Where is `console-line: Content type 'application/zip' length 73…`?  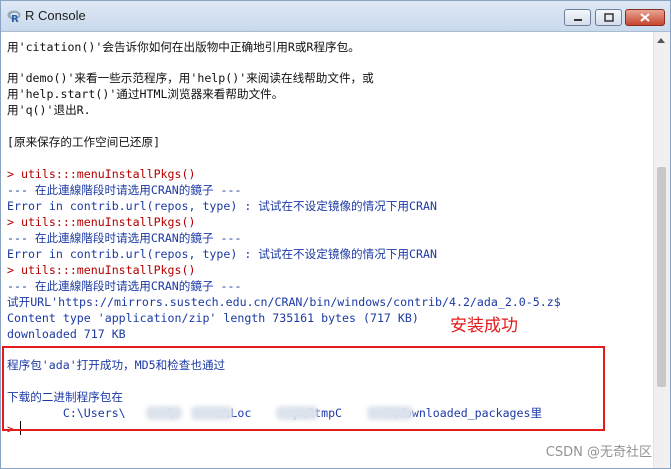
console-line: Content type 'application/zip' length 73… is located at coordinates (213, 318).